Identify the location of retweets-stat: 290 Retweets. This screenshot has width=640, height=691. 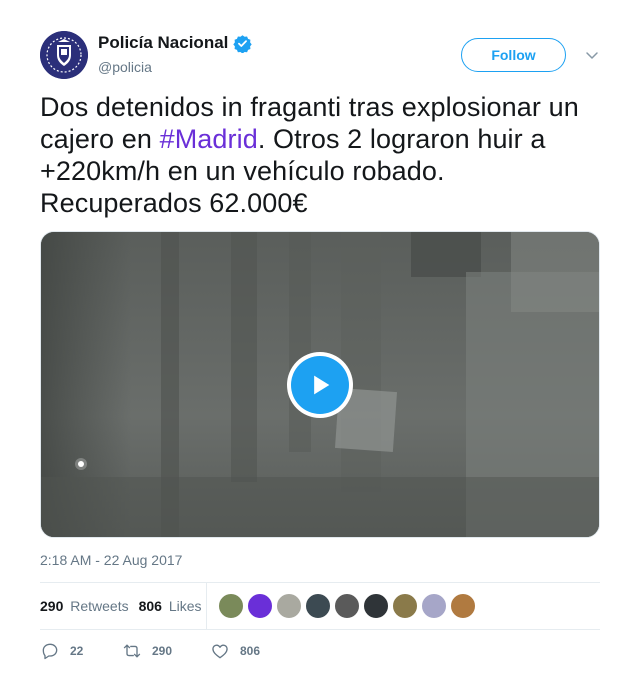
(84, 606).